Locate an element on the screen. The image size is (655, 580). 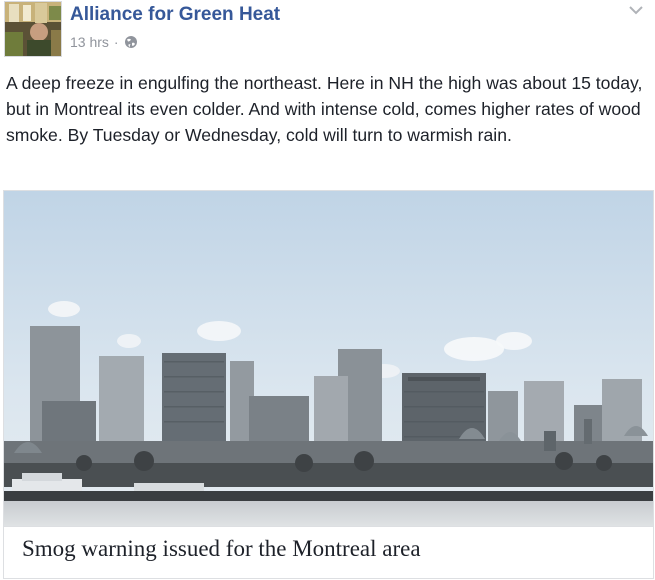
globe-icon is located at coordinates (131, 42).